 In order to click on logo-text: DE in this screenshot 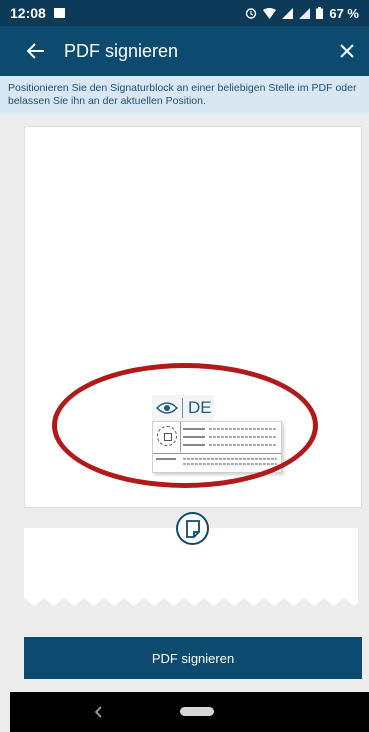, I will do `click(200, 407)`.